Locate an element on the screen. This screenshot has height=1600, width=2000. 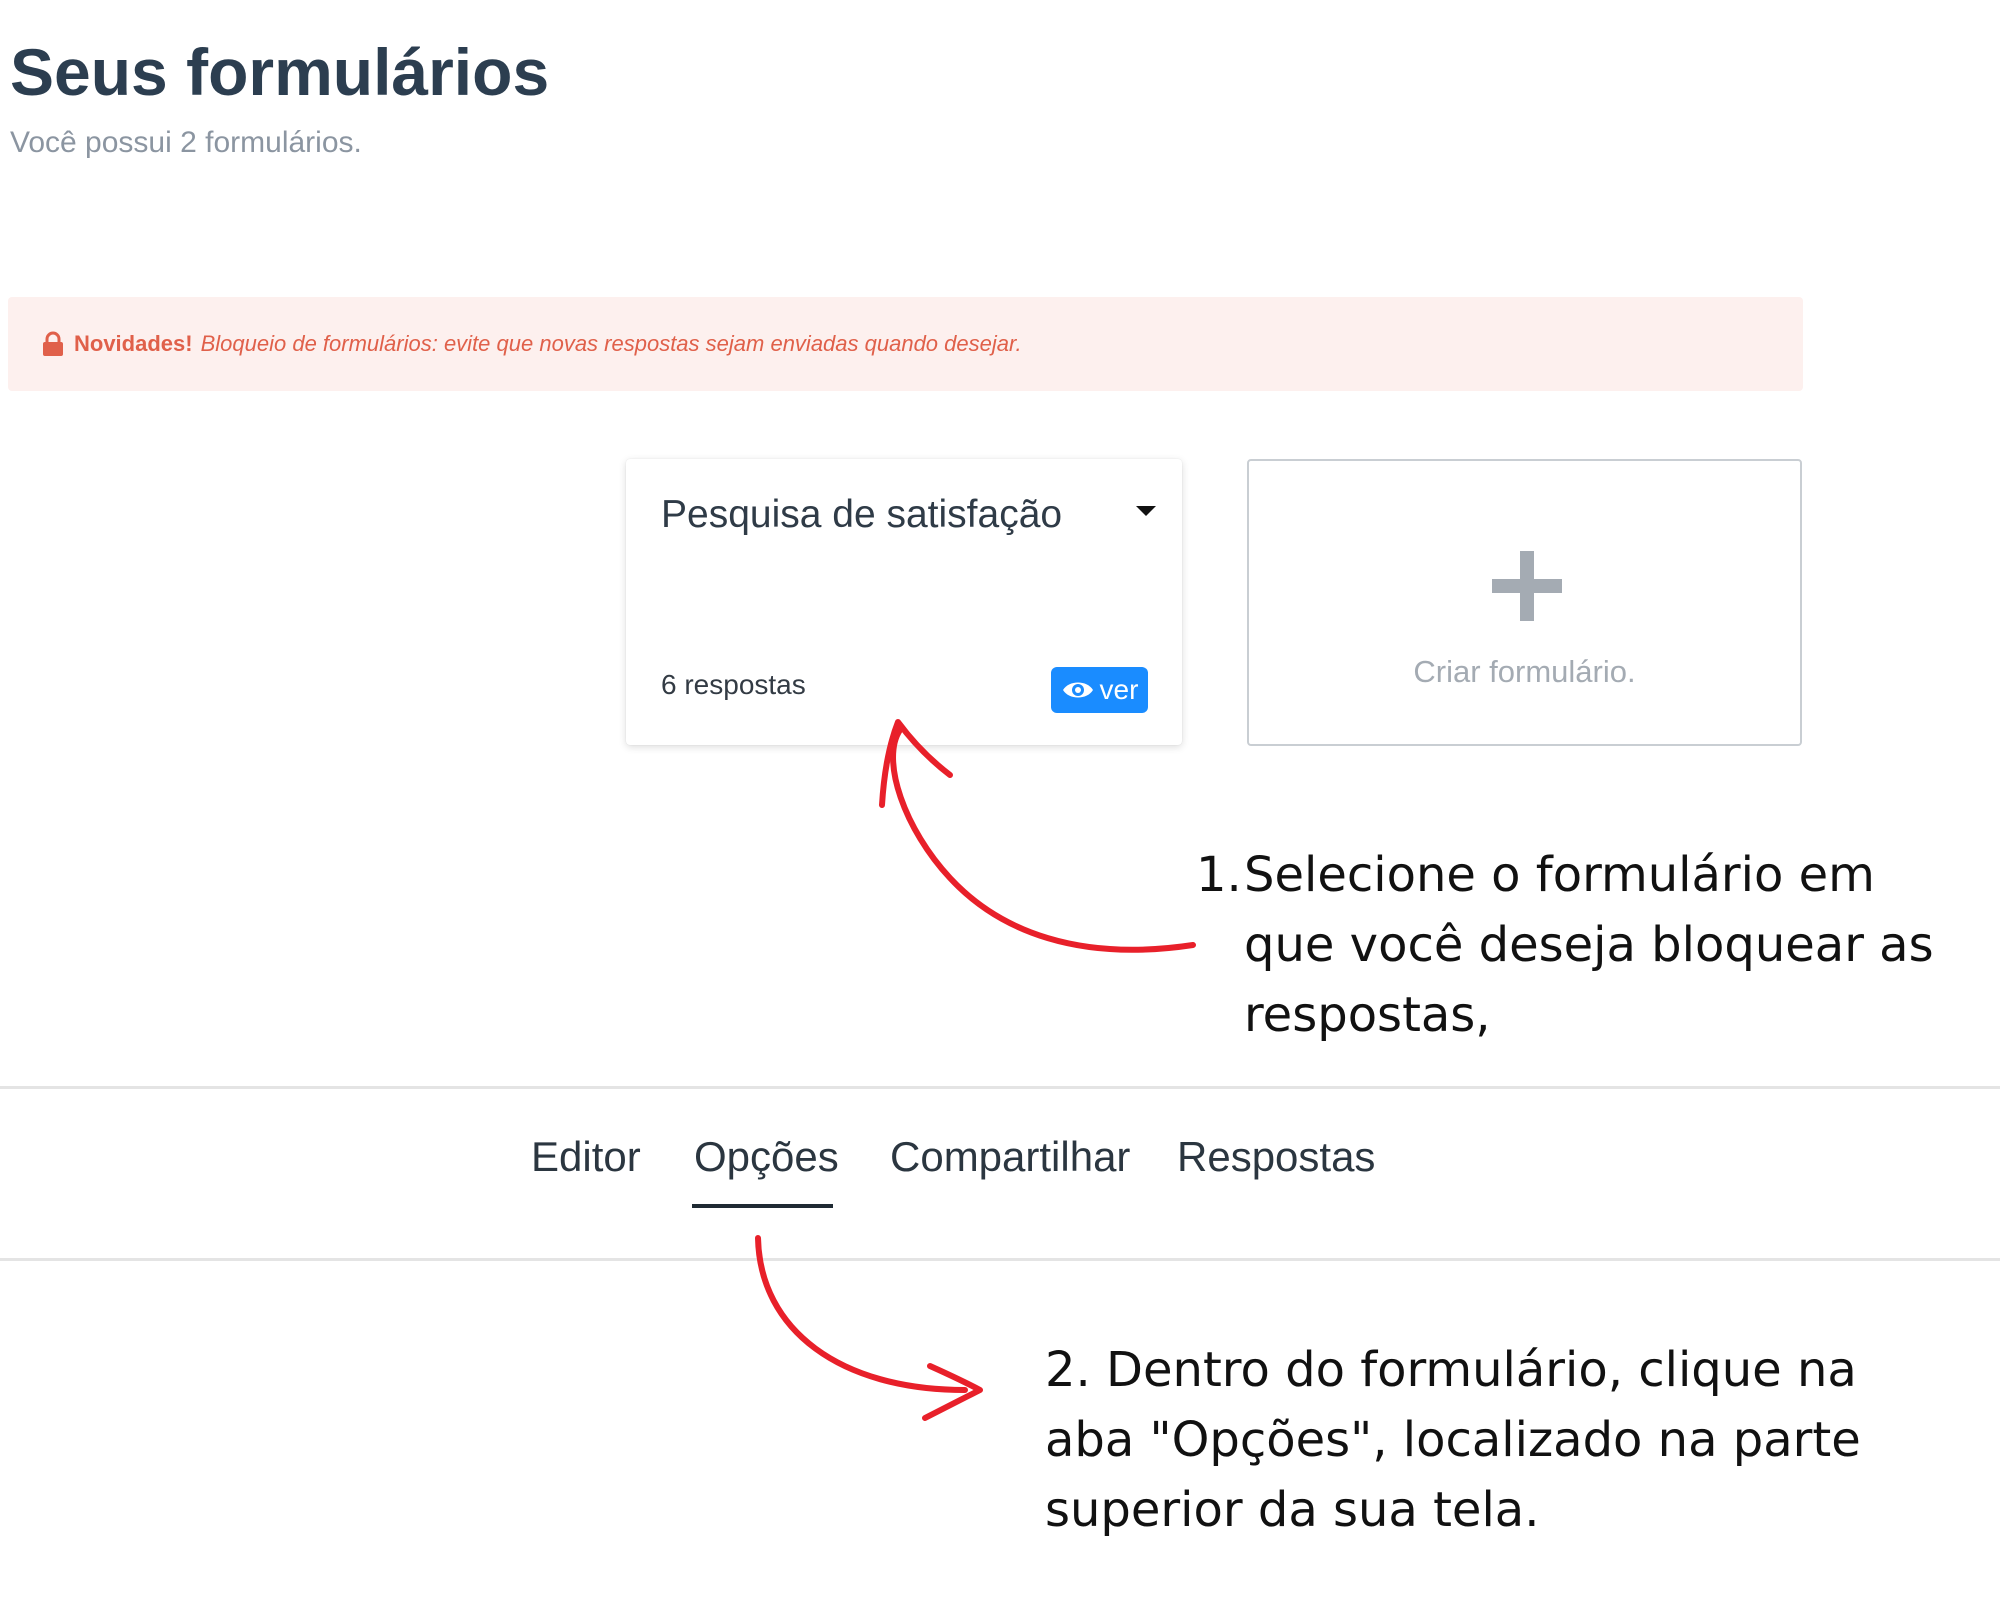
news-label: Novidades! is located at coordinates (133, 343).